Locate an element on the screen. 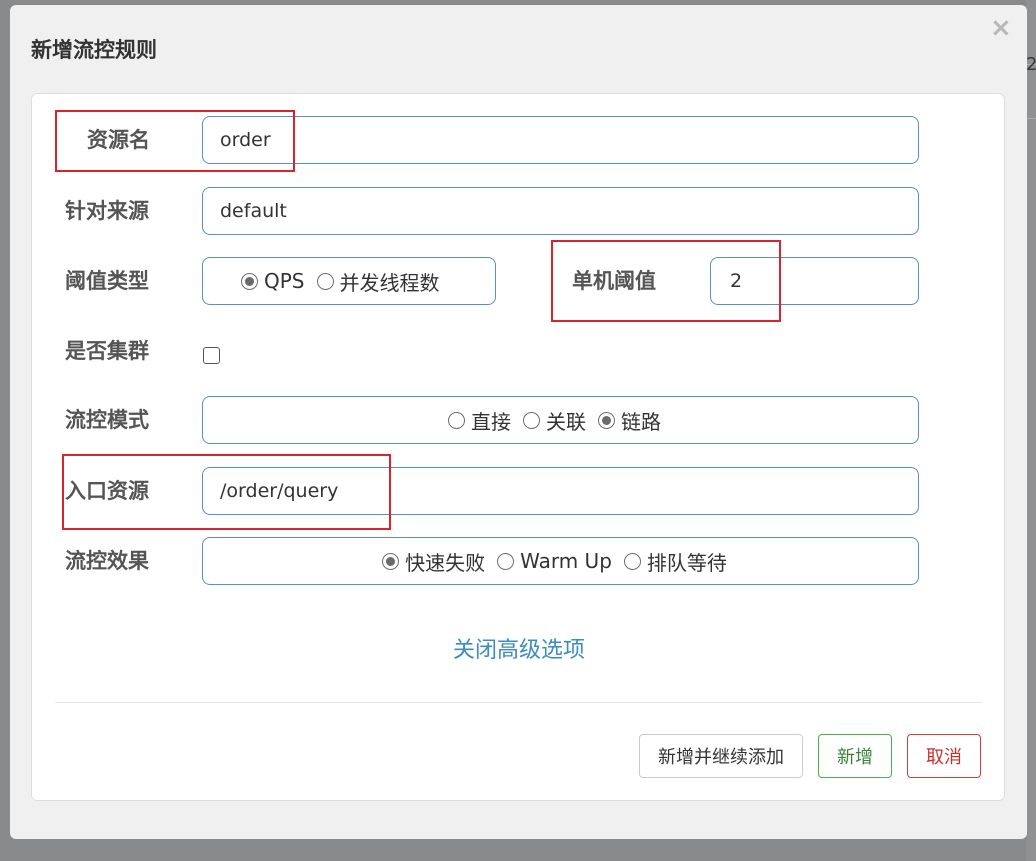  behavior-option-warm-up: Warm Up is located at coordinates (554, 561).